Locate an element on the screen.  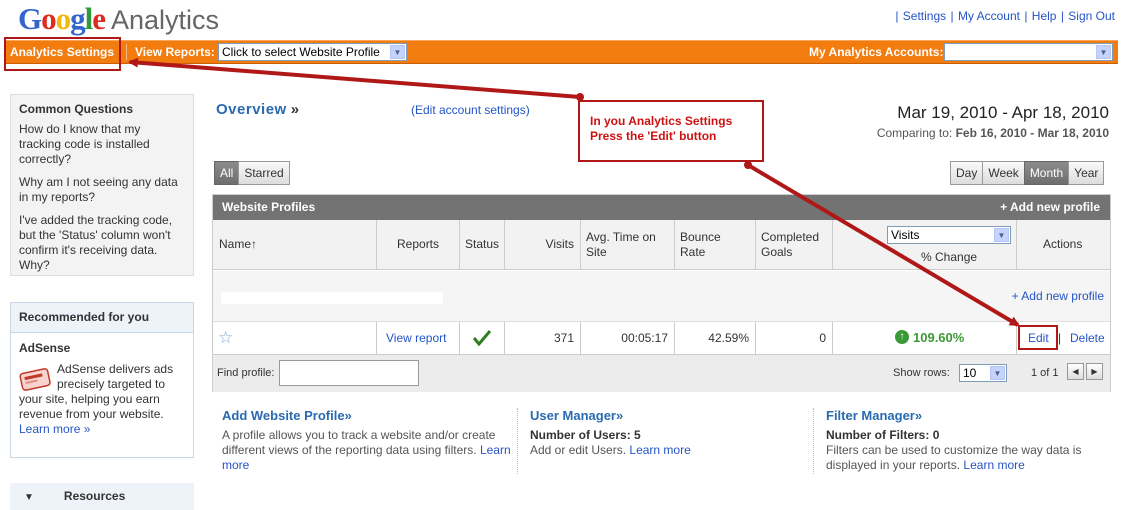
page-title: Overview» is located at coordinates (258, 109).